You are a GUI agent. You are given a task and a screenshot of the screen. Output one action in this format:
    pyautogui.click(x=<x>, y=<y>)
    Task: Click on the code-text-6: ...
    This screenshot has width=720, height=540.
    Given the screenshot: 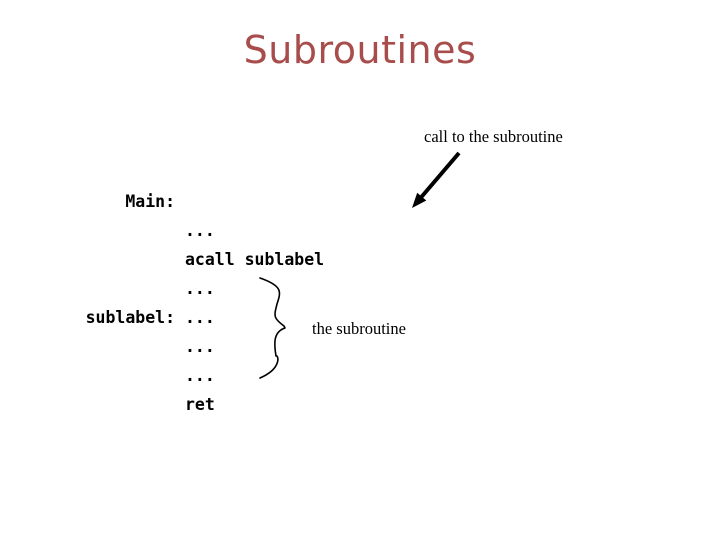 What is the action you would take?
    pyautogui.click(x=200, y=375)
    